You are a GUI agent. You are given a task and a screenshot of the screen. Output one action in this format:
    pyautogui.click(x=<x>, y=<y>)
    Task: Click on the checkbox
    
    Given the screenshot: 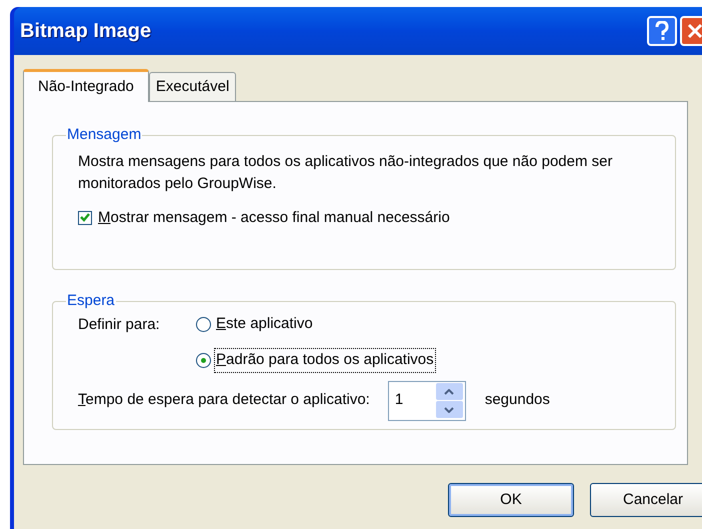 What is the action you would take?
    pyautogui.click(x=85, y=217)
    